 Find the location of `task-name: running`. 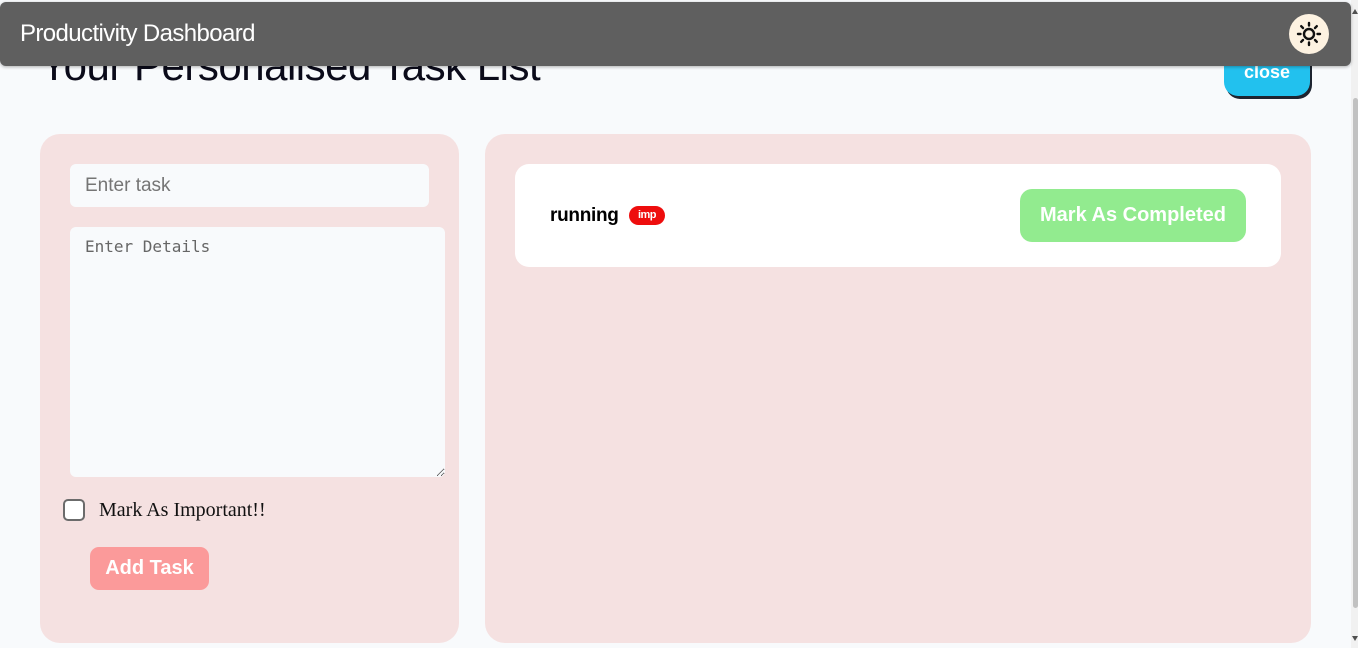

task-name: running is located at coordinates (584, 215).